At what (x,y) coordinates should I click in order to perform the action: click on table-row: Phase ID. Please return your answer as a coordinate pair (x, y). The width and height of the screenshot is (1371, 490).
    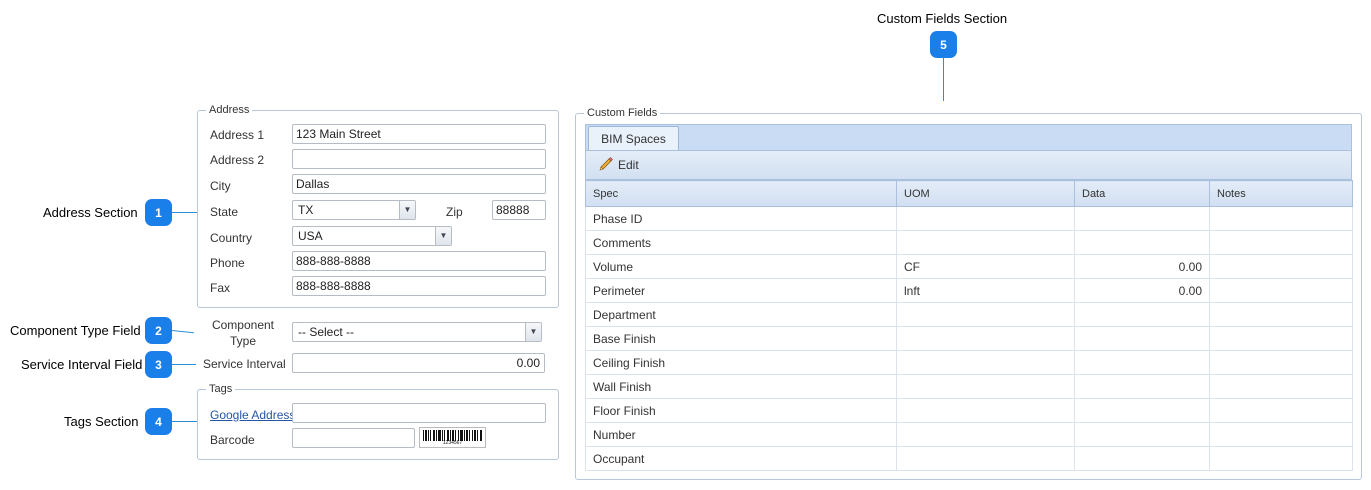
    Looking at the image, I should click on (969, 218).